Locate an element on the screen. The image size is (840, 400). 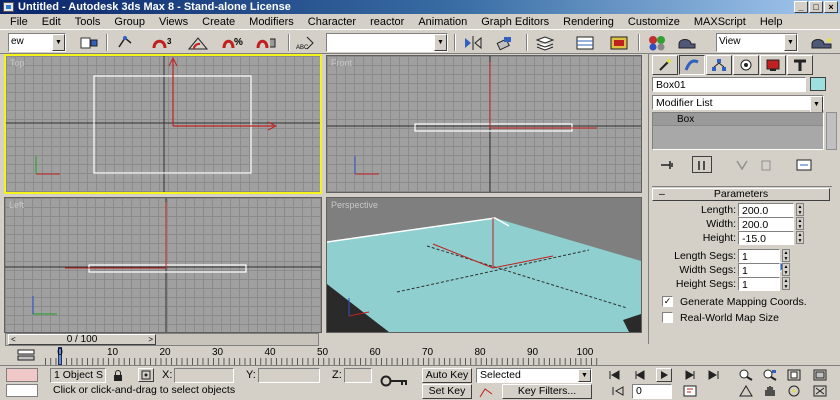
track-bar: 0 10 20 30 40 50 60 70 80 90 100 is located at coordinates (322, 356).